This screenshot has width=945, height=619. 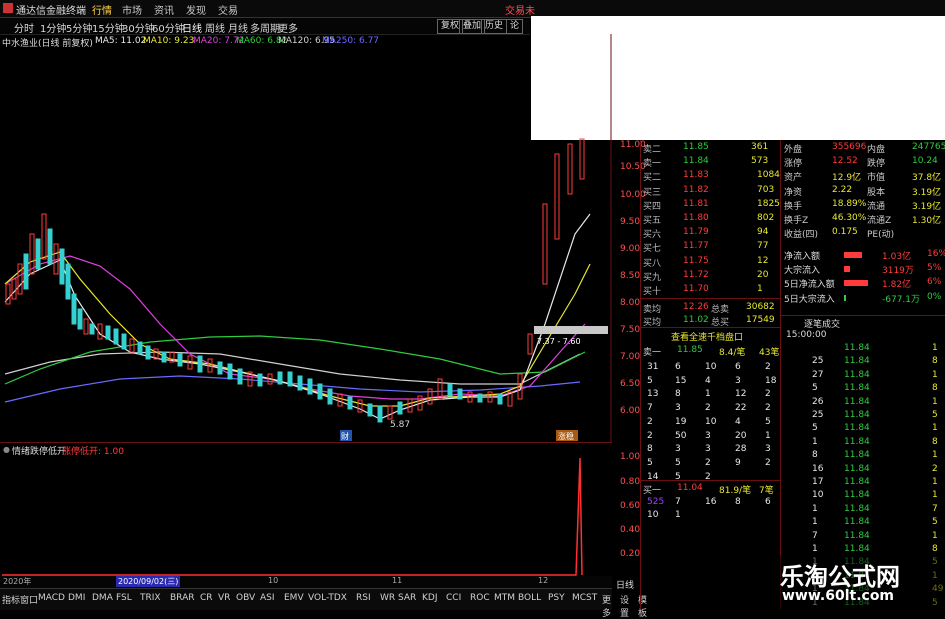 What do you see at coordinates (265, 27) in the screenshot?
I see `period-multi: 多周期` at bounding box center [265, 27].